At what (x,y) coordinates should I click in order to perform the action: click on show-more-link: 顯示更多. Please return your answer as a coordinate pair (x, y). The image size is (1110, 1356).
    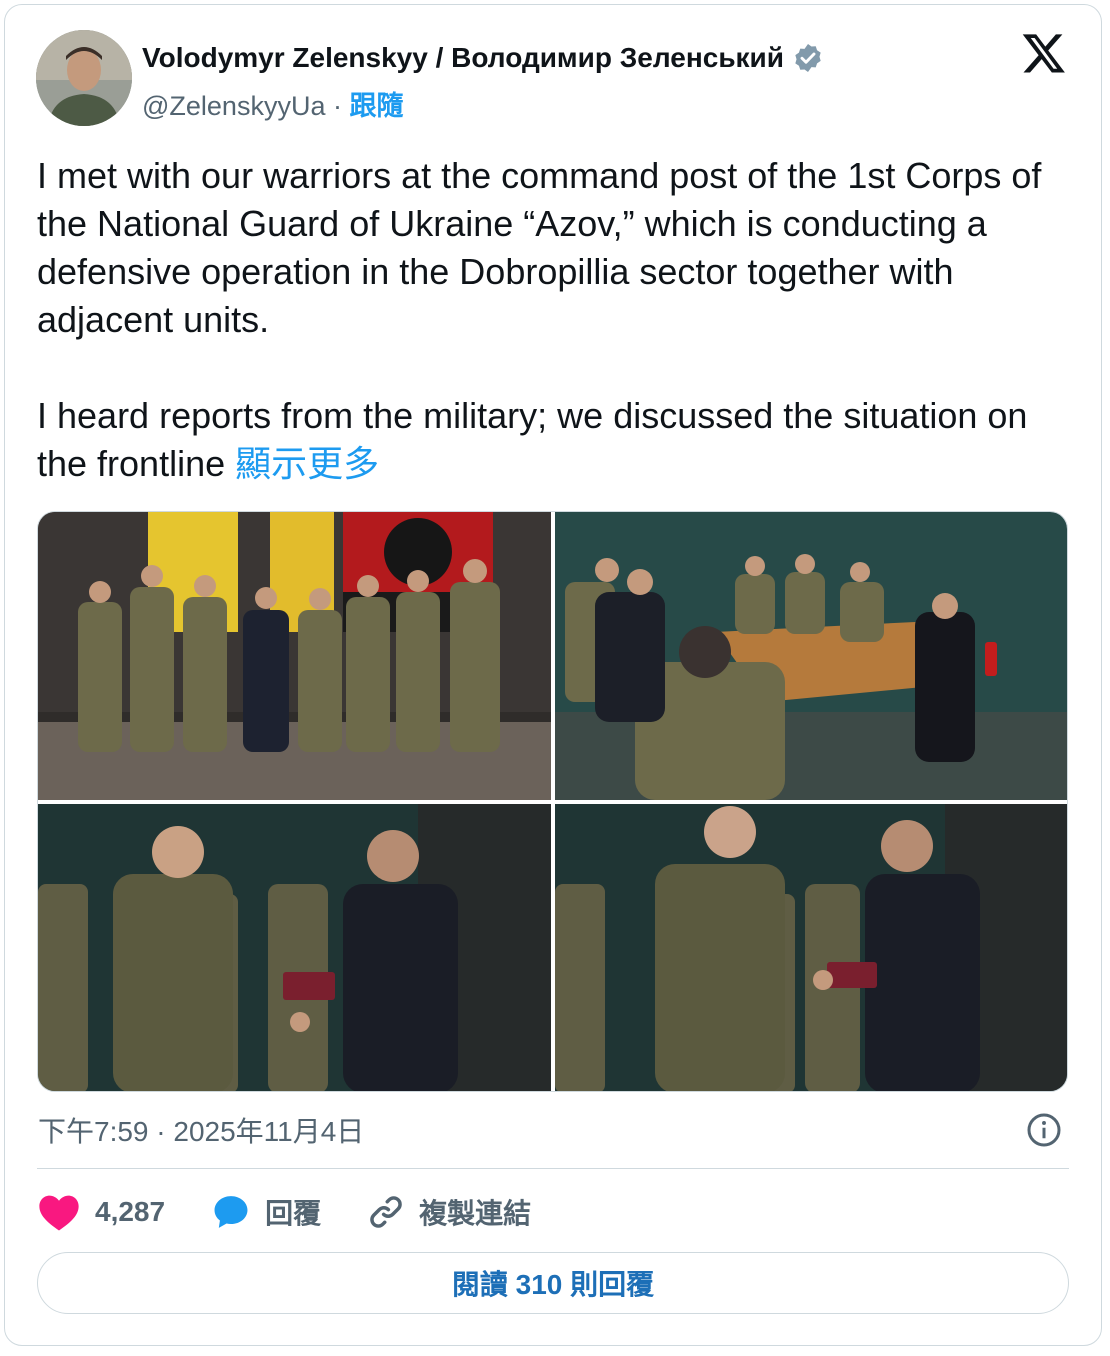
    Looking at the image, I should click on (307, 463).